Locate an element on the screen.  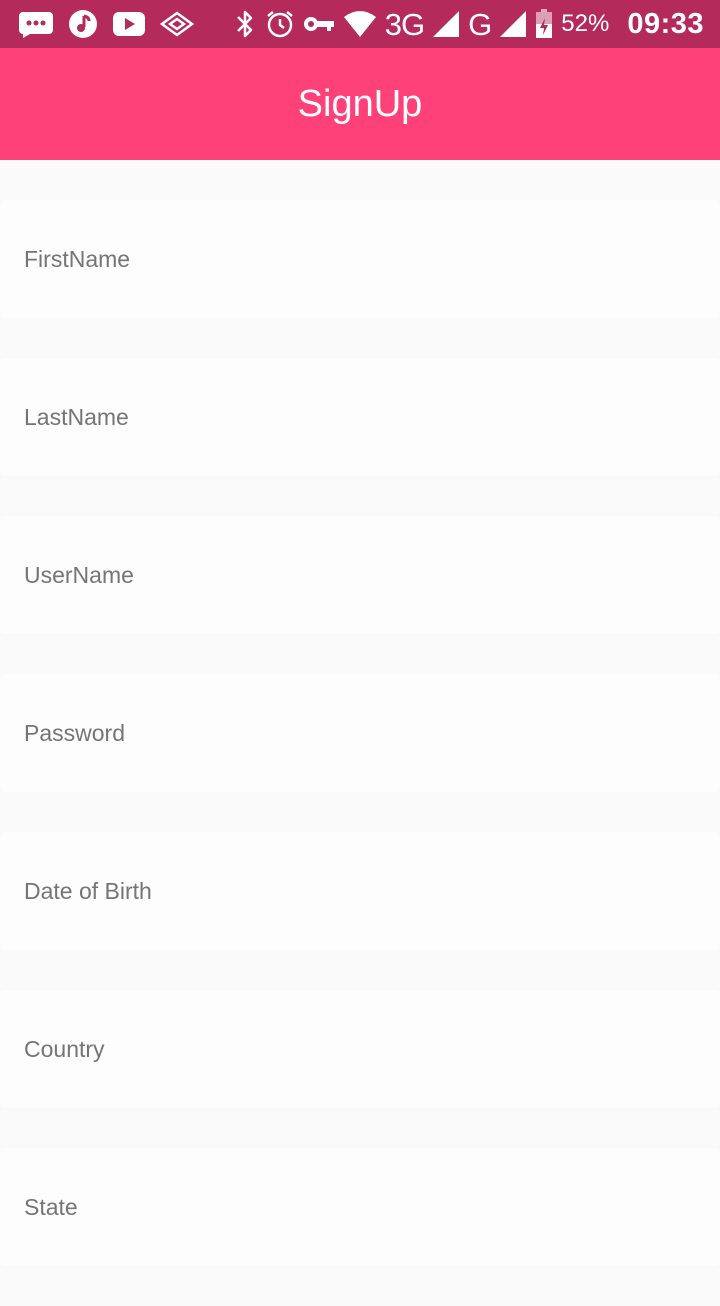
alarm-icon is located at coordinates (280, 24).